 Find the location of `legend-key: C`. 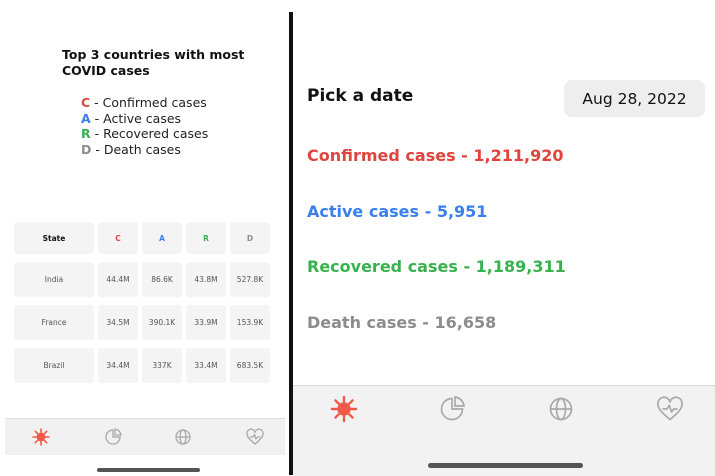

legend-key: C is located at coordinates (86, 102).